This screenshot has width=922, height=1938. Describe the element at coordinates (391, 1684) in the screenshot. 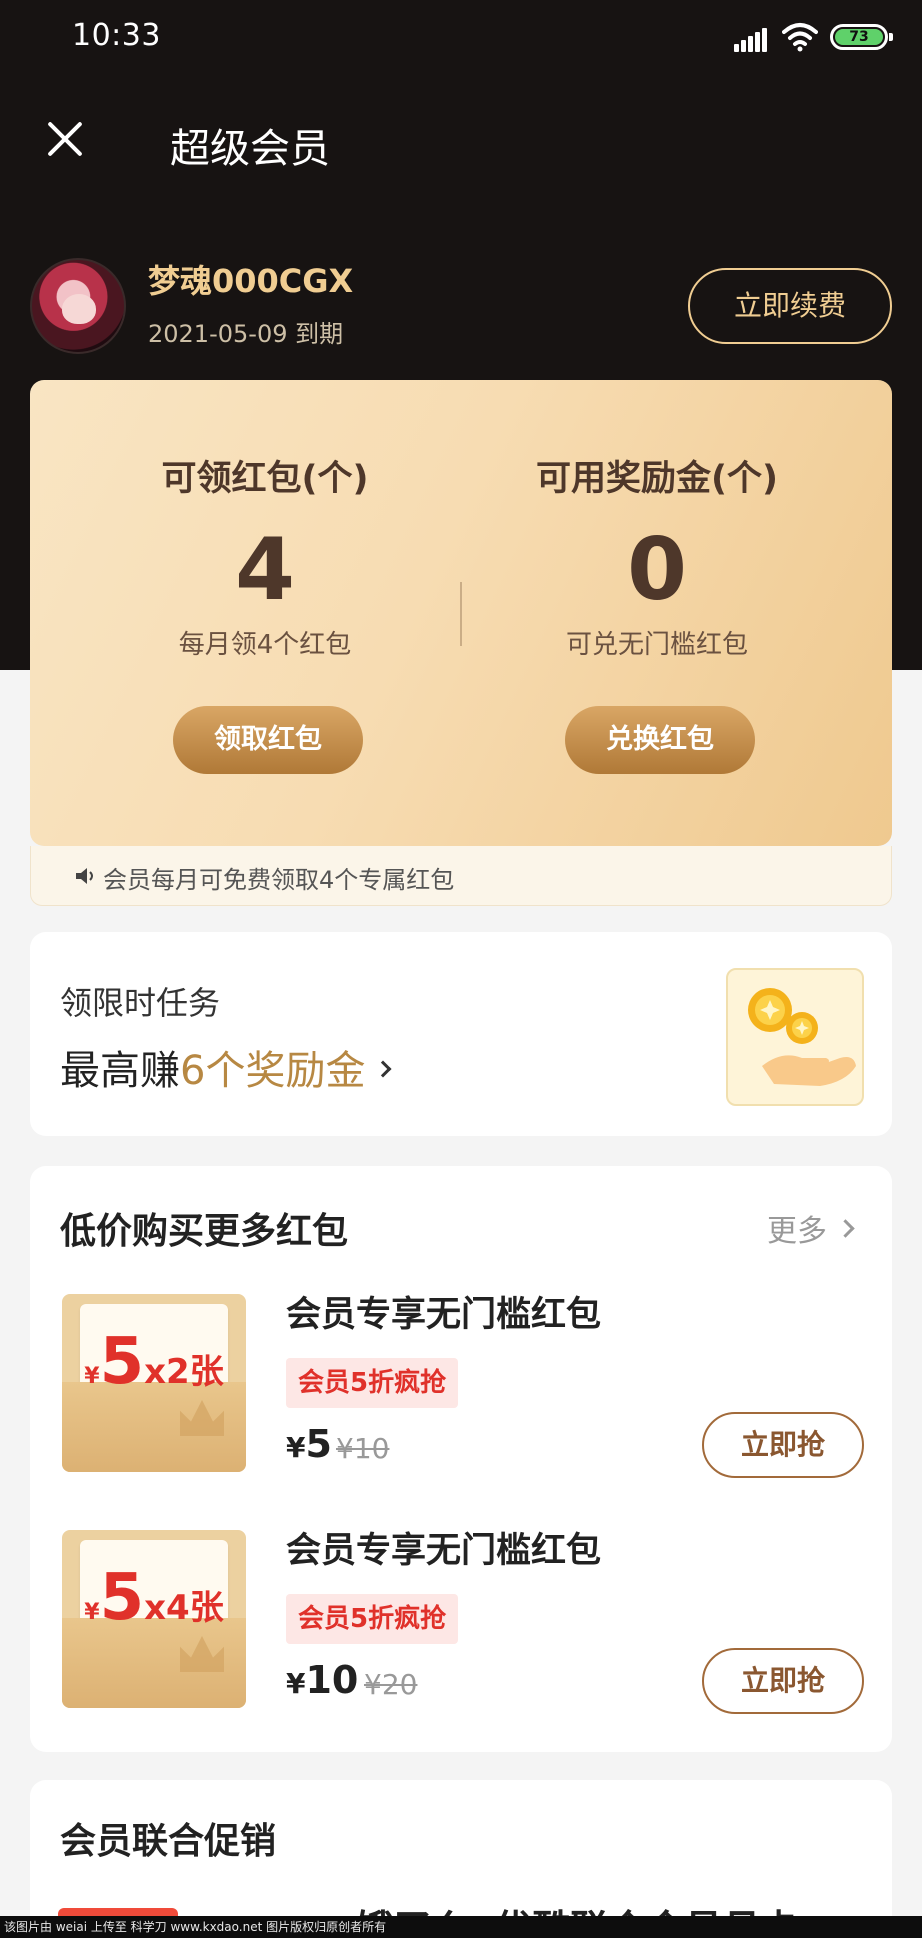

I see `original-price: ¥20` at that location.